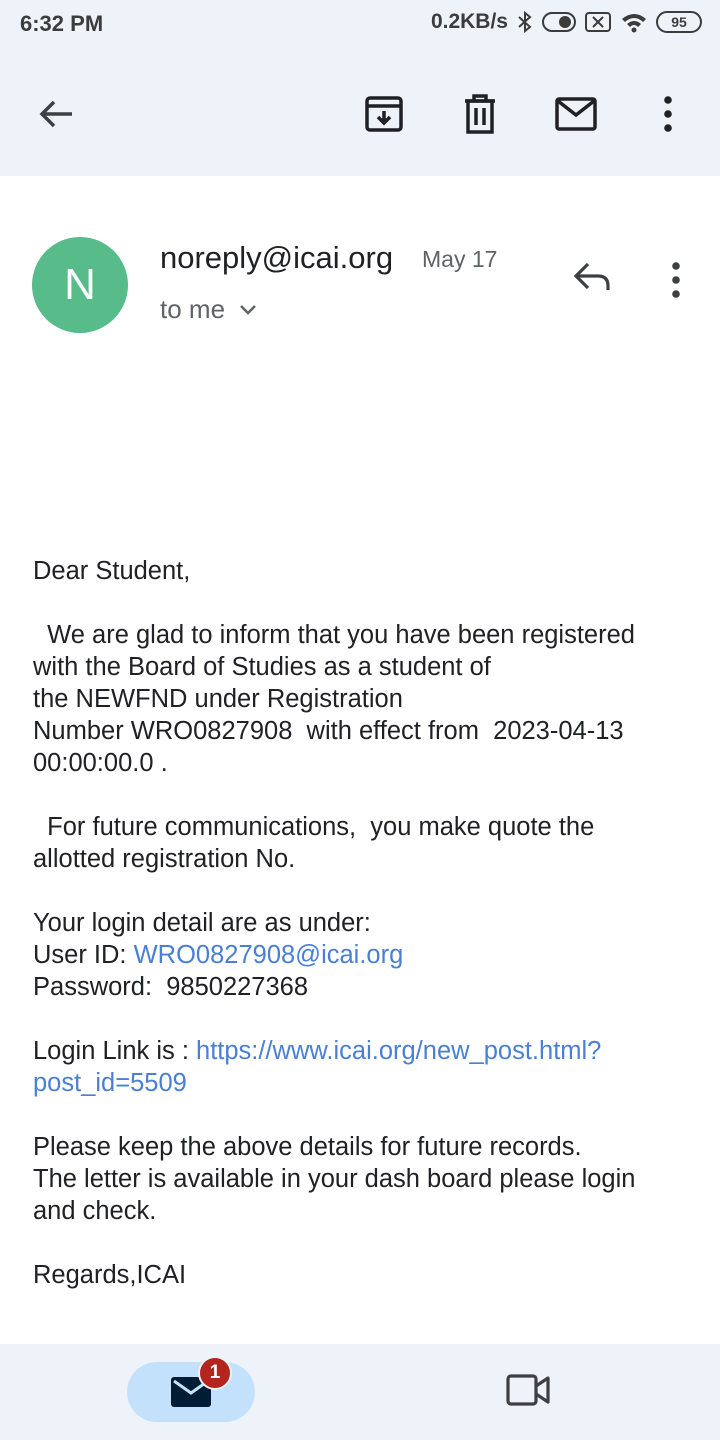 This screenshot has width=720, height=1440. I want to click on status-bar: 6:32 PM 0.2KB/s 95, so click(360, 25).